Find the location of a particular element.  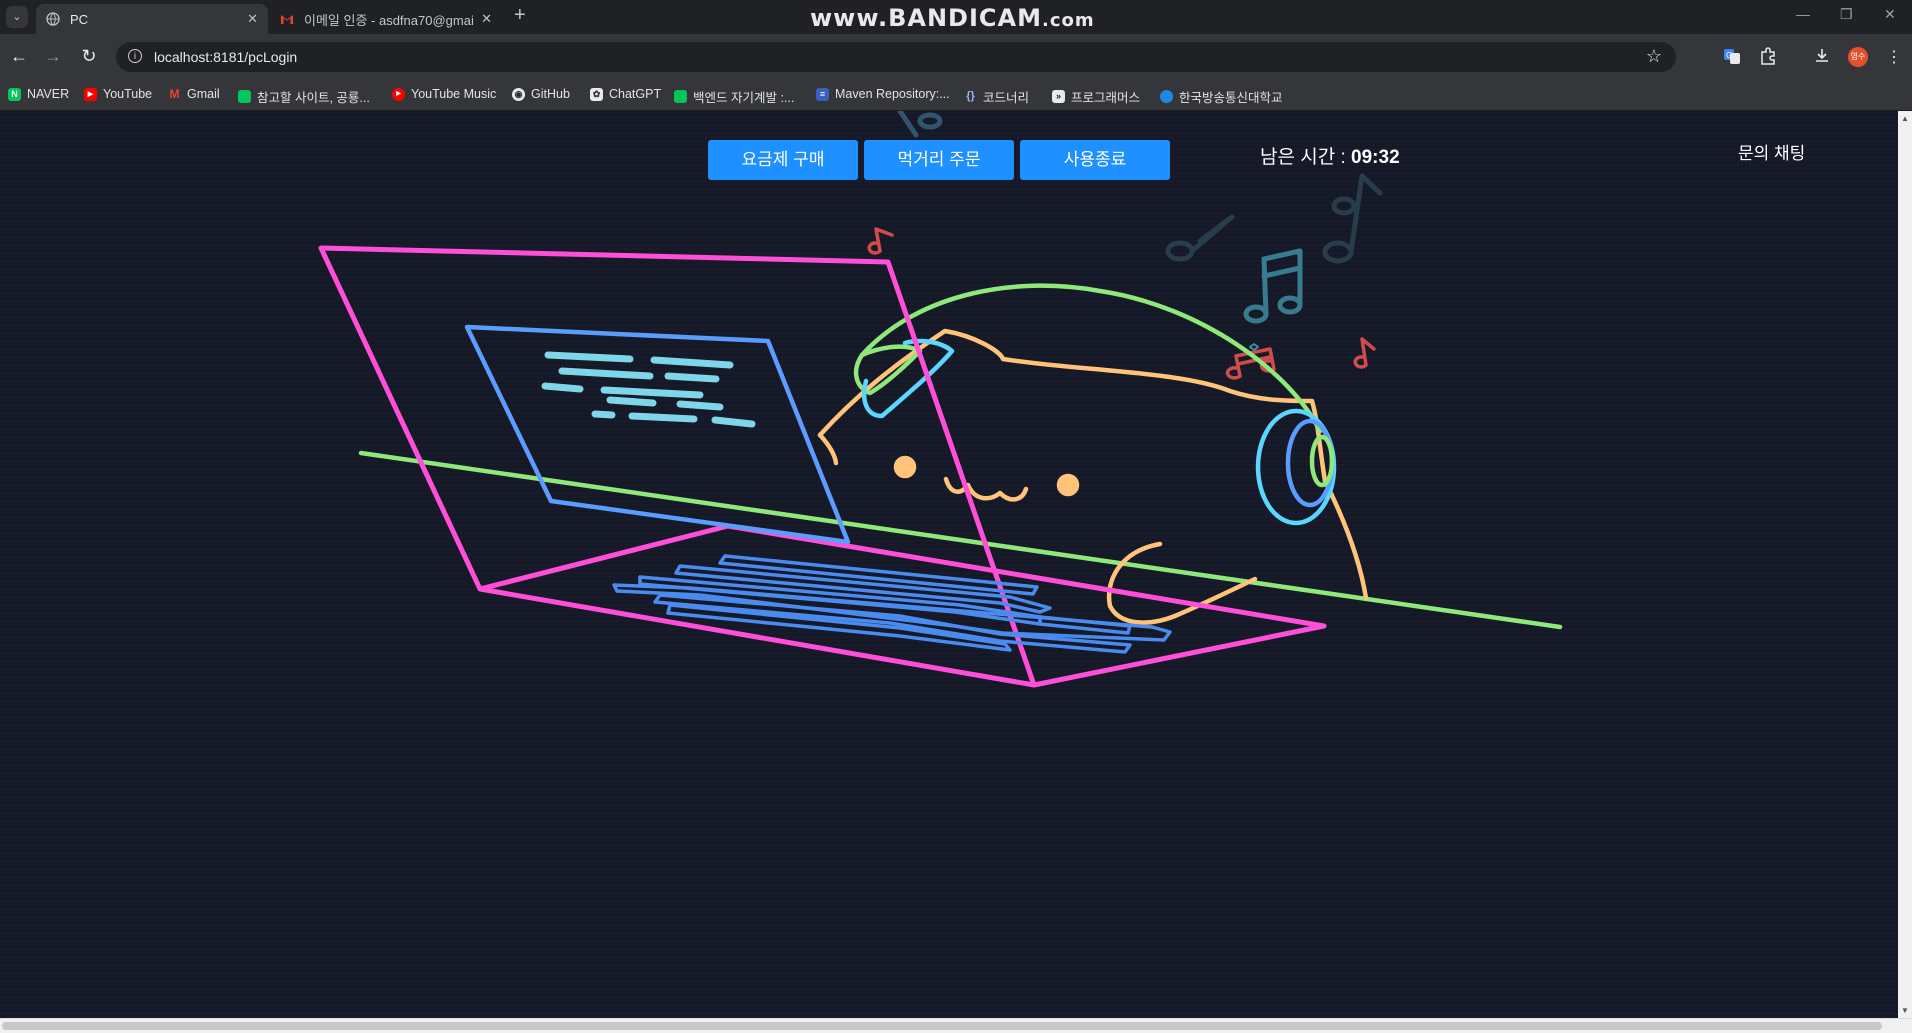

tab-title: PC is located at coordinates (79, 19).